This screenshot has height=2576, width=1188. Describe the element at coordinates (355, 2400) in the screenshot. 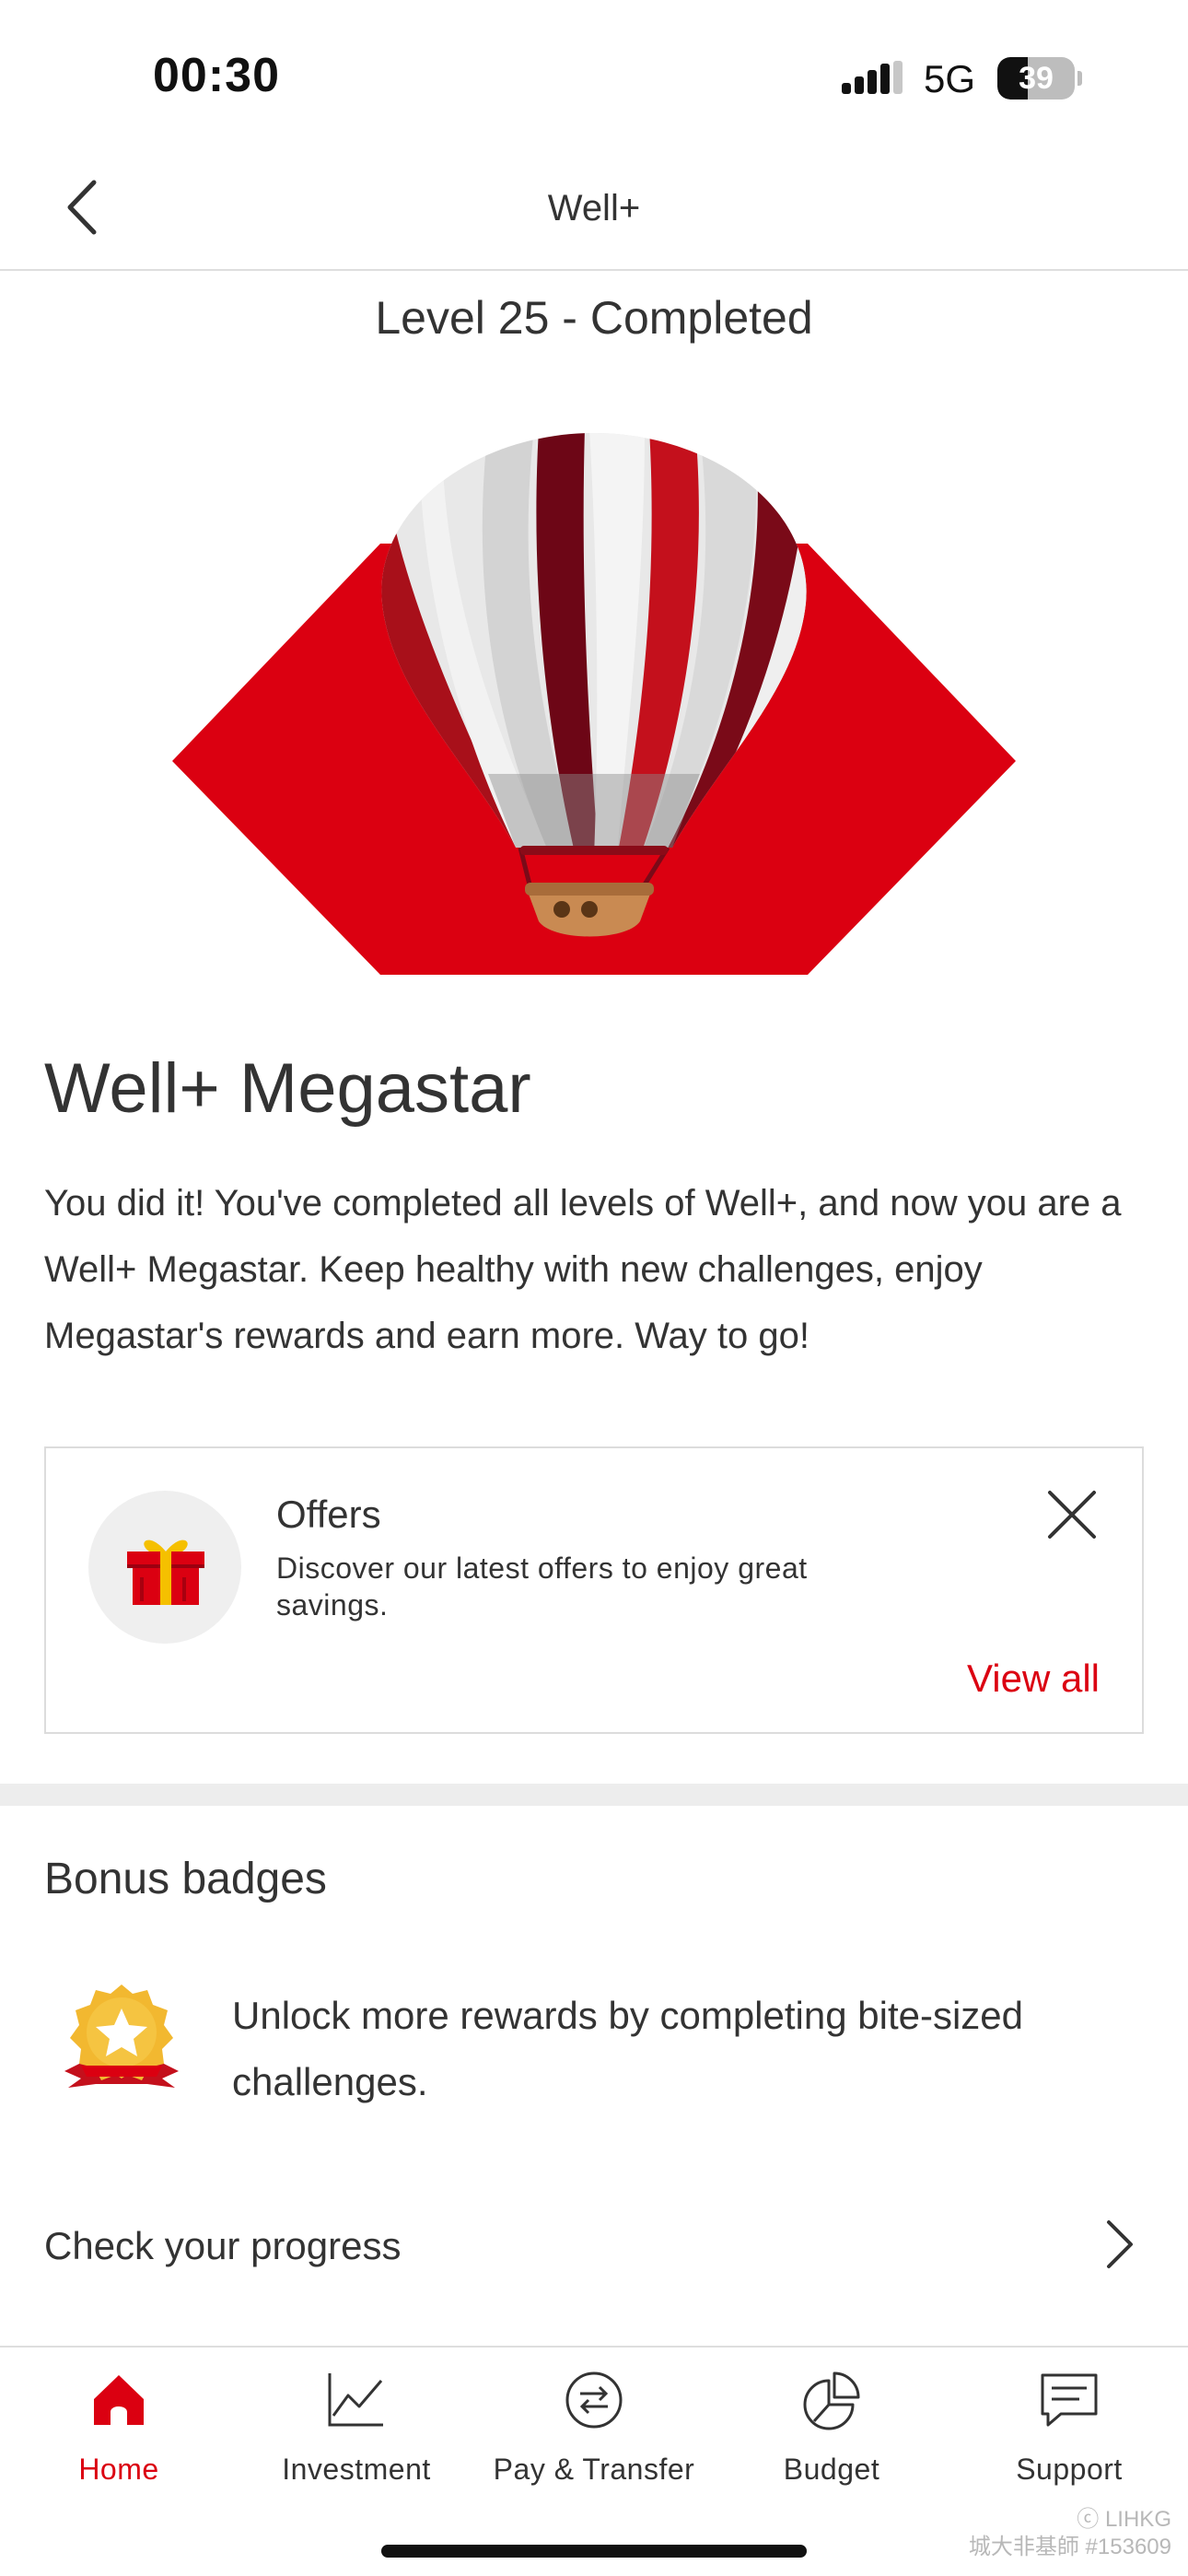

I see `chart-icon` at that location.